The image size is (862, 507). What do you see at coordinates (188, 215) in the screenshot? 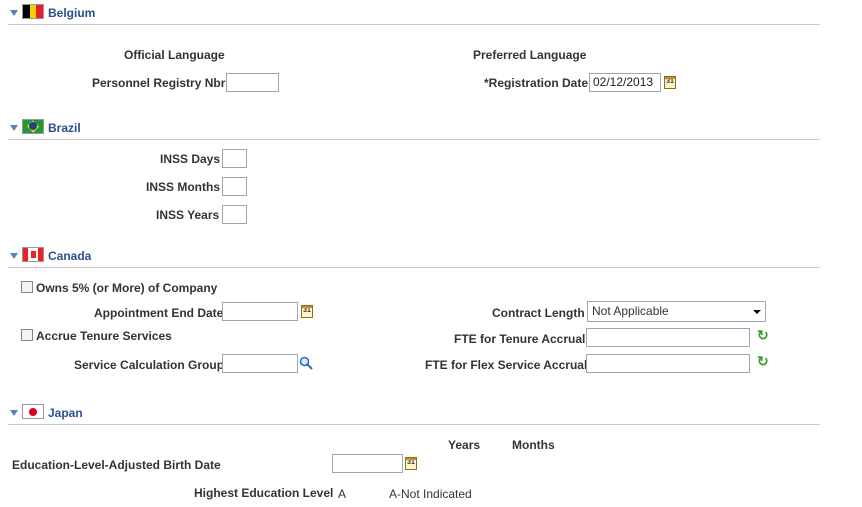
I see `inss-years-label: INSS Years` at bounding box center [188, 215].